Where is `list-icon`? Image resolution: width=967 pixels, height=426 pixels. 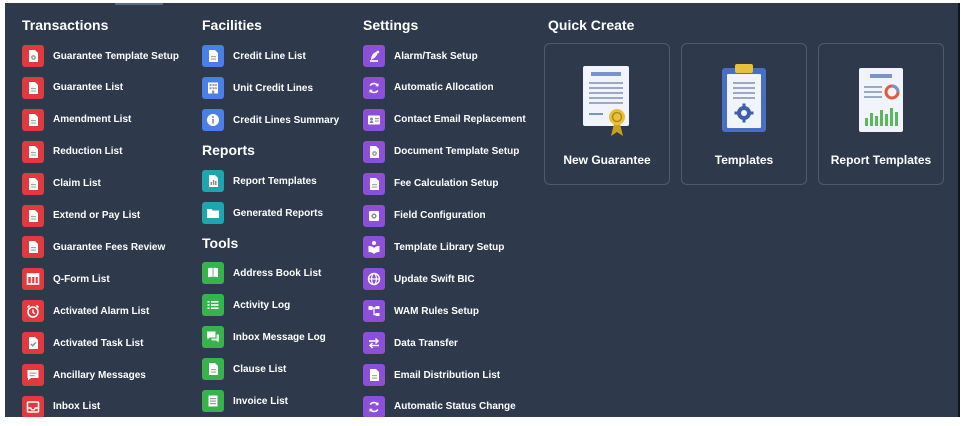
list-icon is located at coordinates (213, 305).